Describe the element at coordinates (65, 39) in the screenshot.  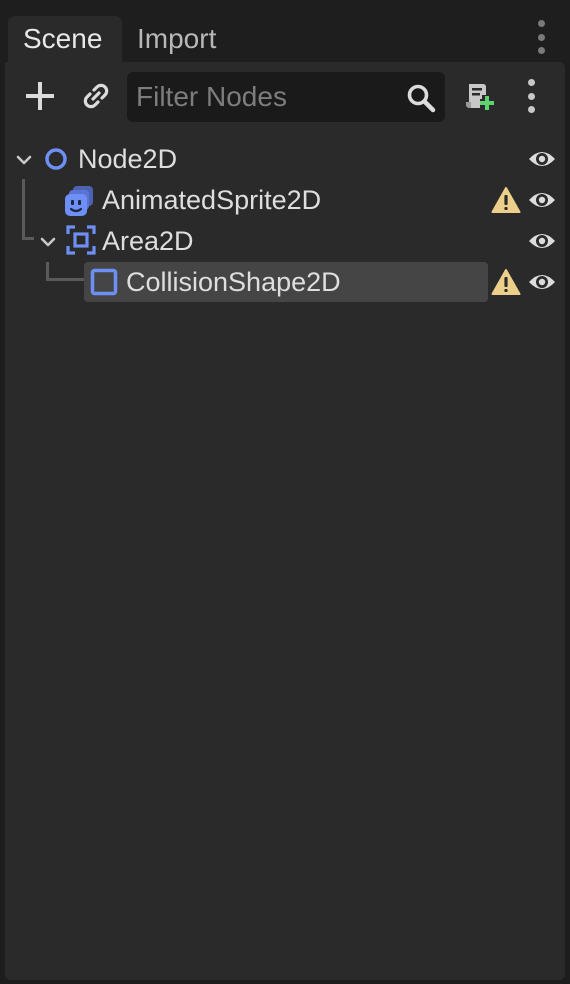
I see `tab-scene: Scene` at that location.